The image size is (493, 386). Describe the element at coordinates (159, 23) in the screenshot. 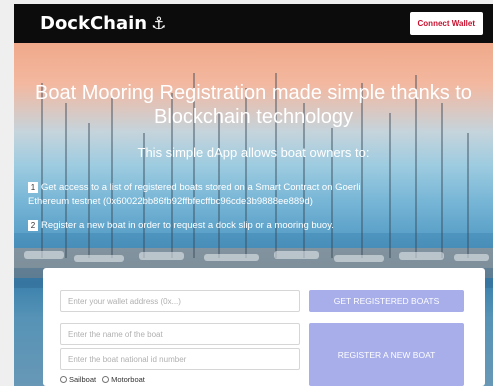

I see `anchor-icon: ⚓` at that location.